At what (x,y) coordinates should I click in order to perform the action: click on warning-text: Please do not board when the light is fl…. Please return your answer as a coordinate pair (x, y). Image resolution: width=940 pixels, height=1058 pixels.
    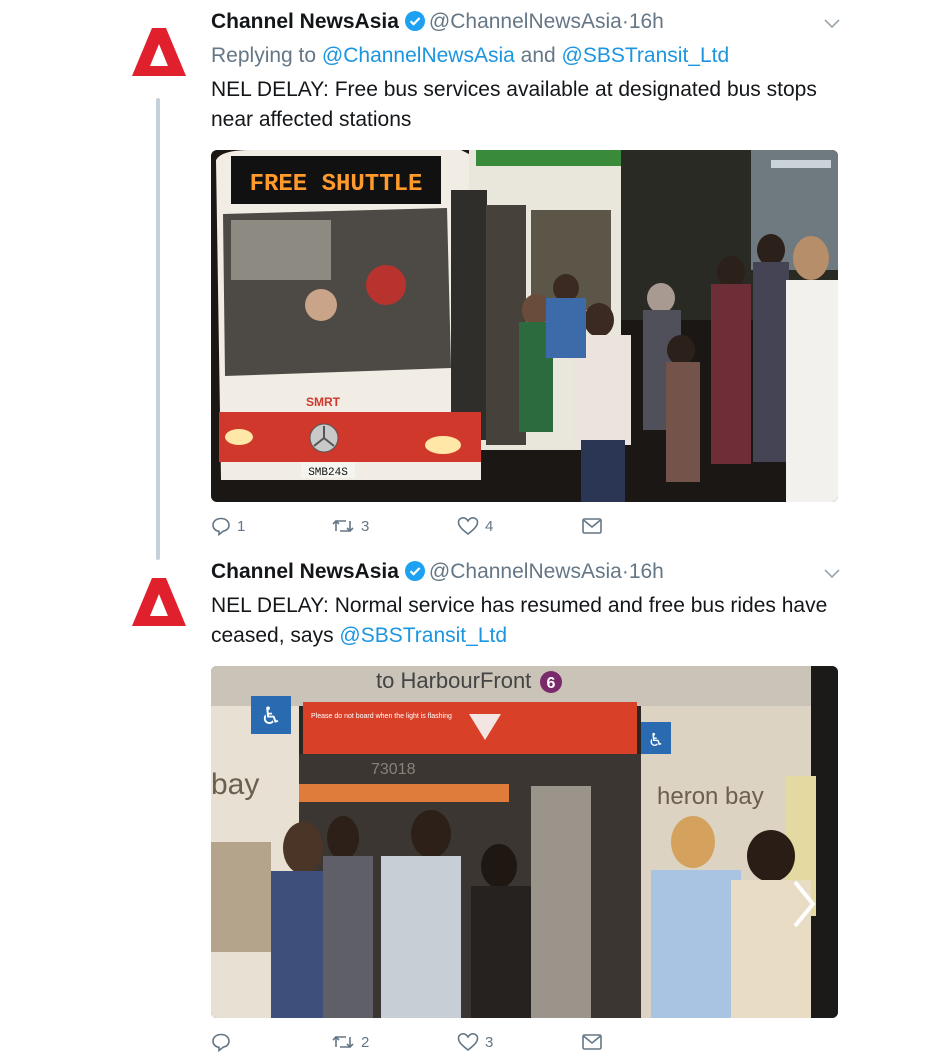
    Looking at the image, I should click on (381, 716).